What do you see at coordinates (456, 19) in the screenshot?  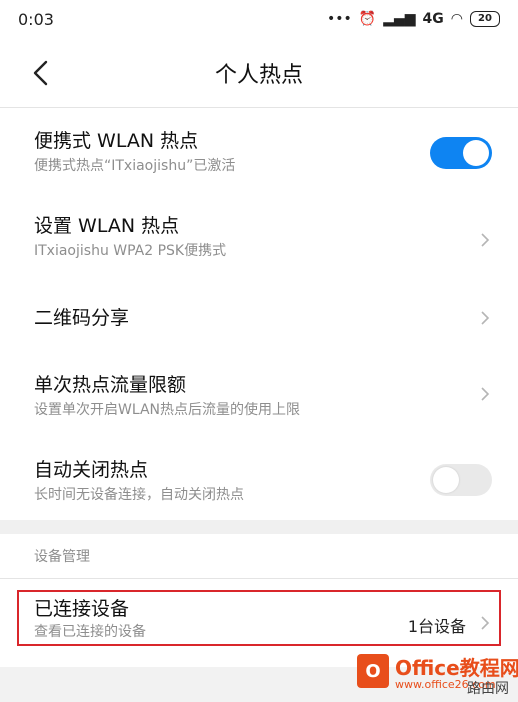 I see `wifi-icon: ◠` at bounding box center [456, 19].